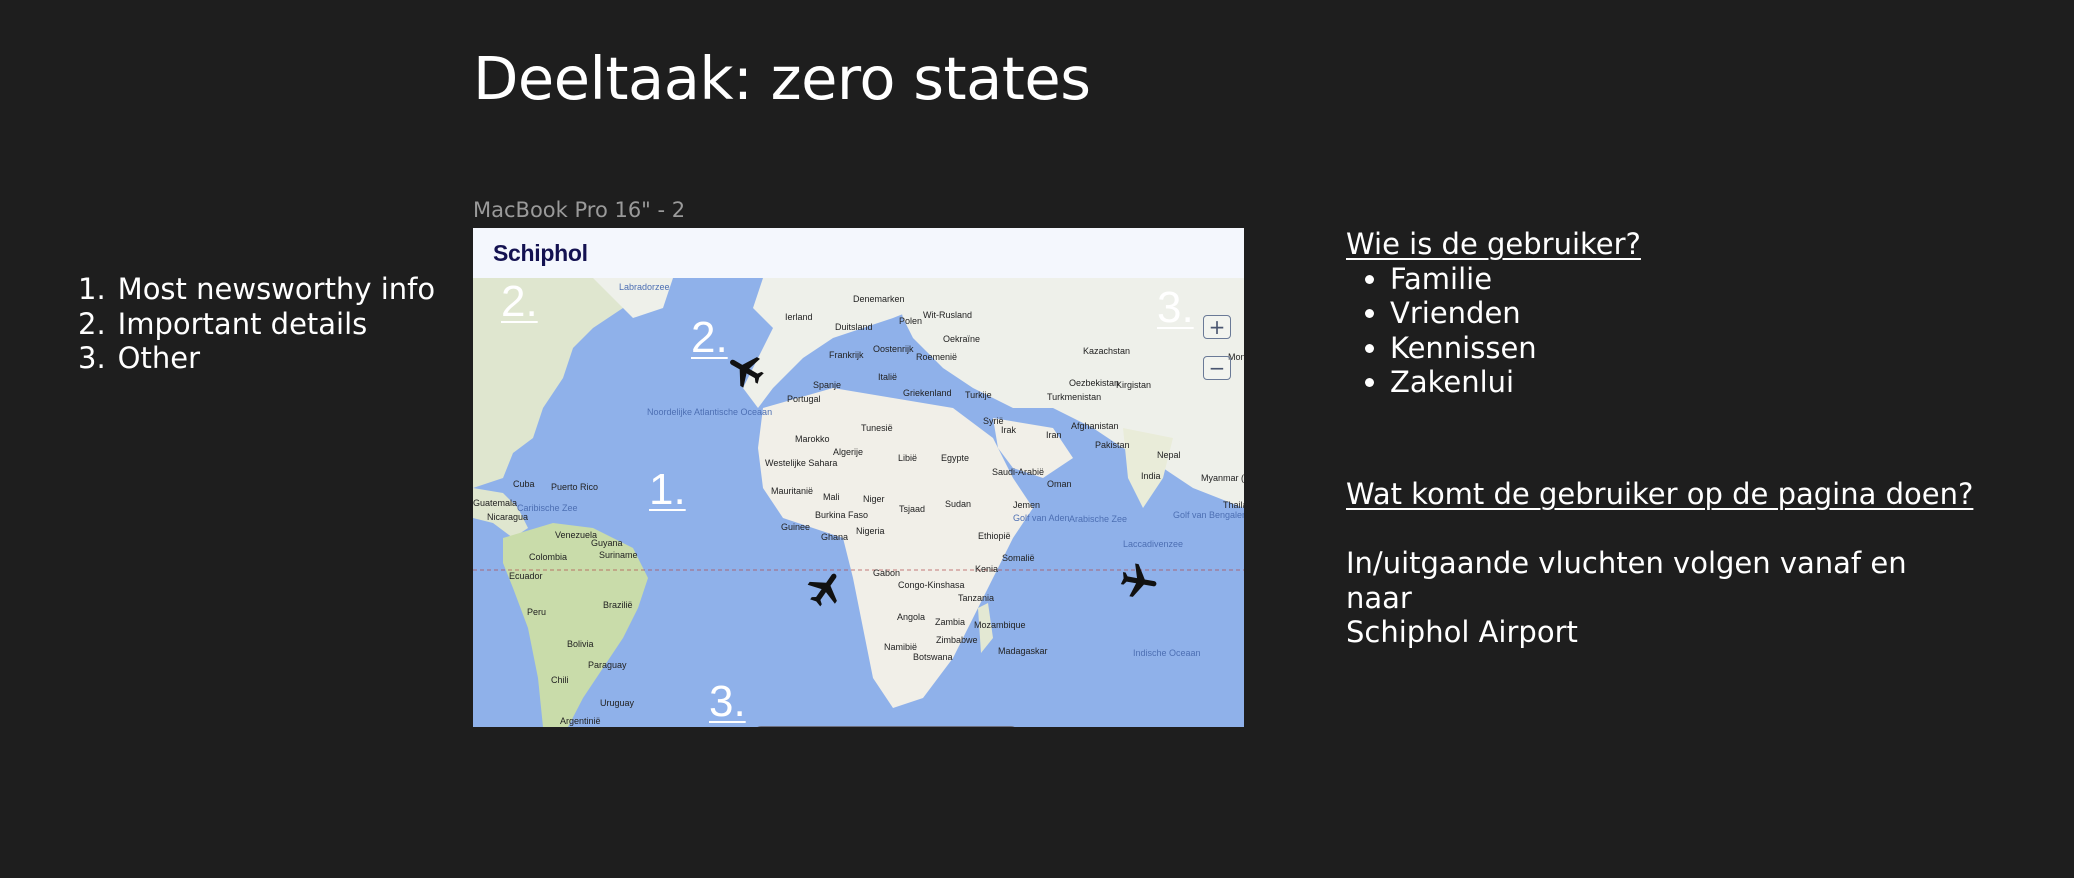 The height and width of the screenshot is (878, 2074). I want to click on page-title: Deeltaak: zero states, so click(782, 78).